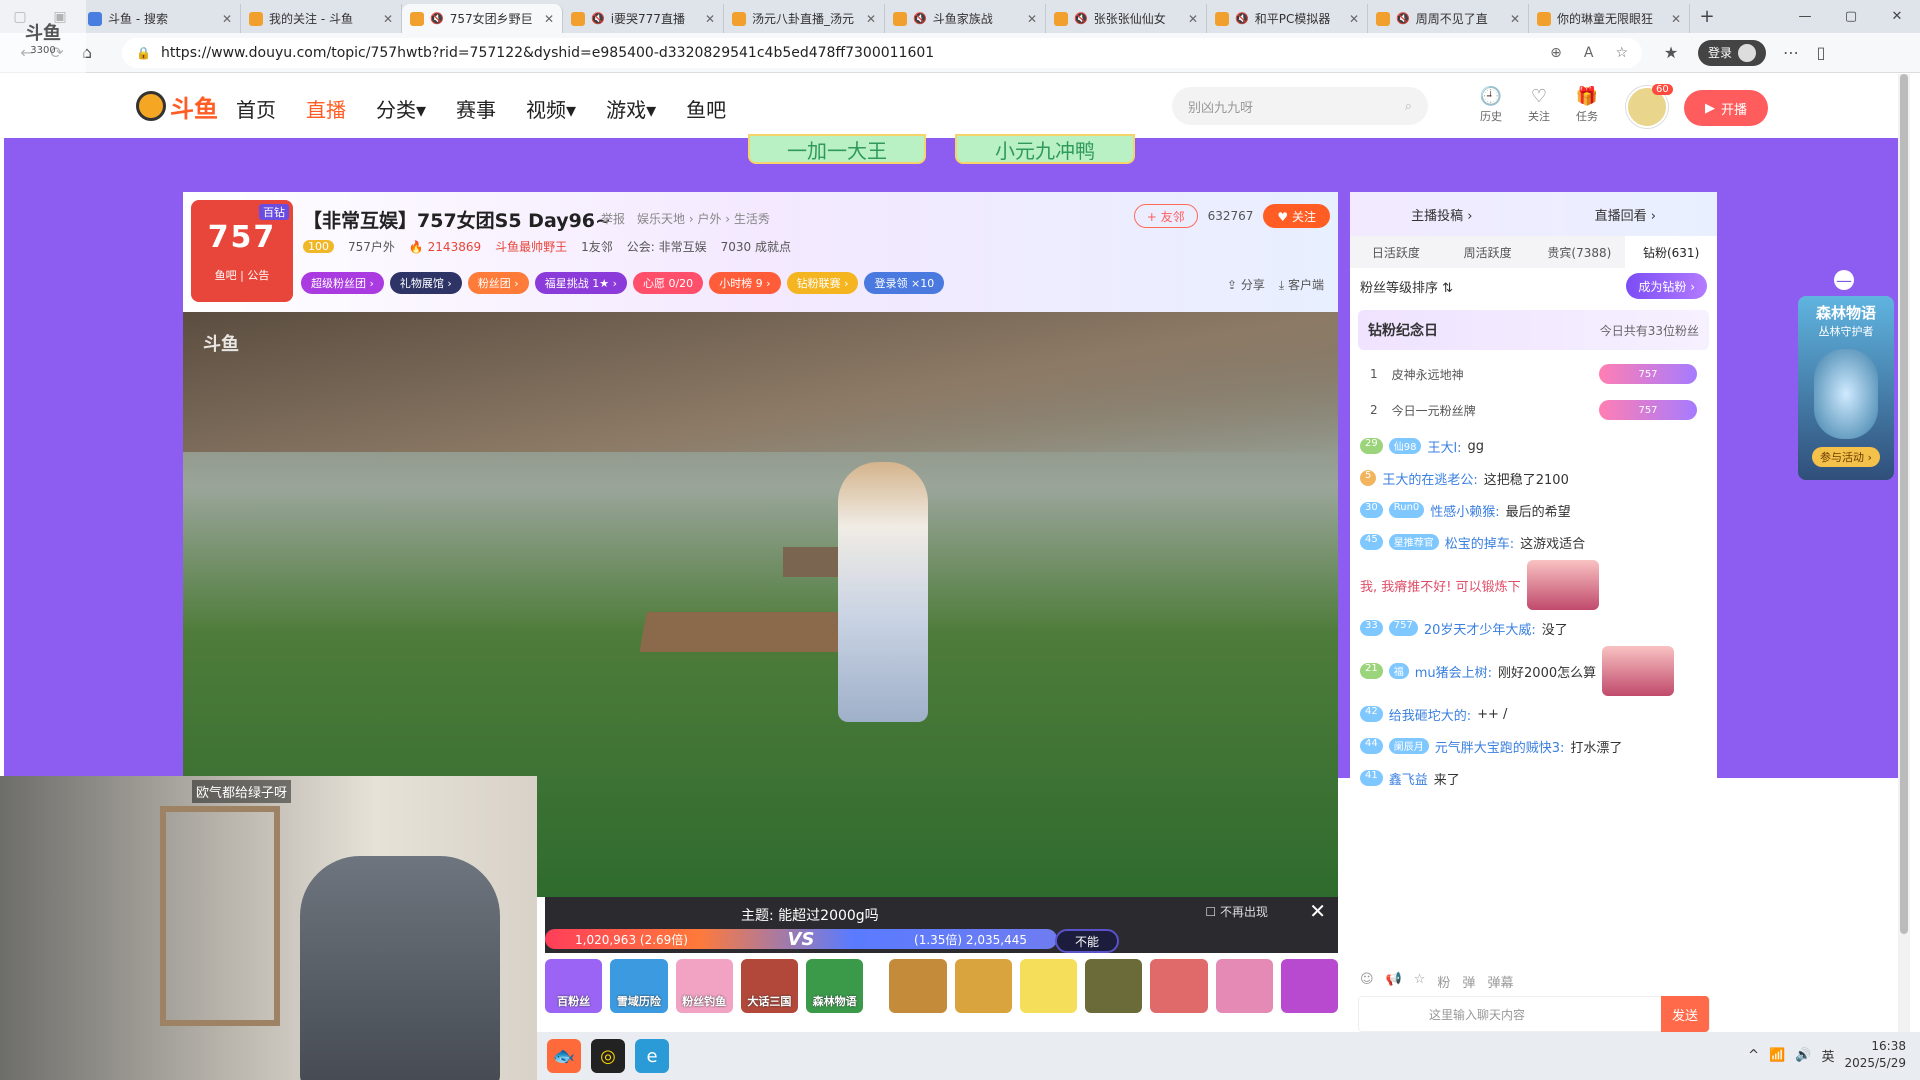 The width and height of the screenshot is (1920, 1080). I want to click on chat-username: mu猪会上树:, so click(1453, 671).